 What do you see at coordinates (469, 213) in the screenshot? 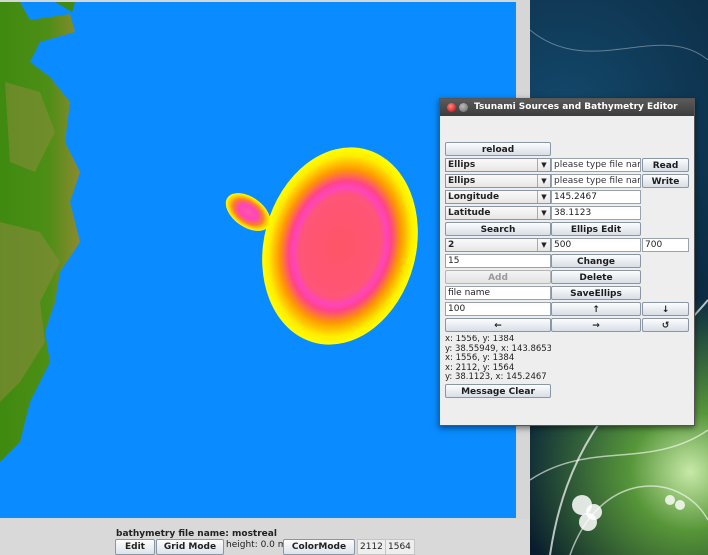
I see `latitude-select-value: Latitude` at bounding box center [469, 213].